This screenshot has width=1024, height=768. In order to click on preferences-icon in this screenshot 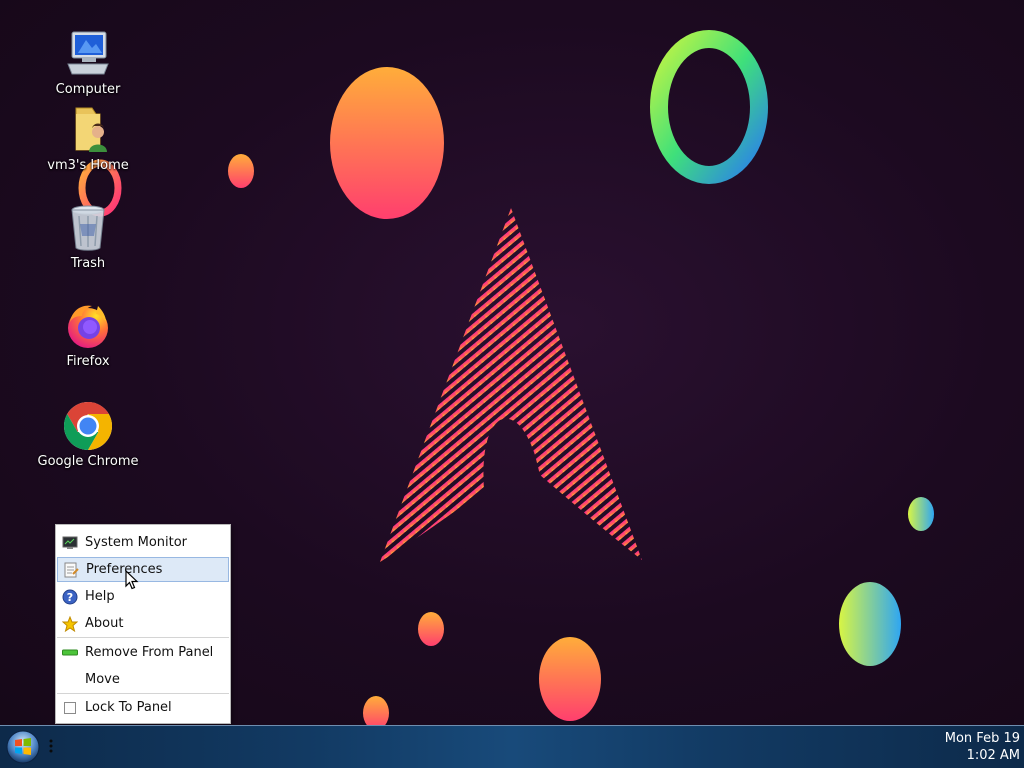, I will do `click(71, 570)`.